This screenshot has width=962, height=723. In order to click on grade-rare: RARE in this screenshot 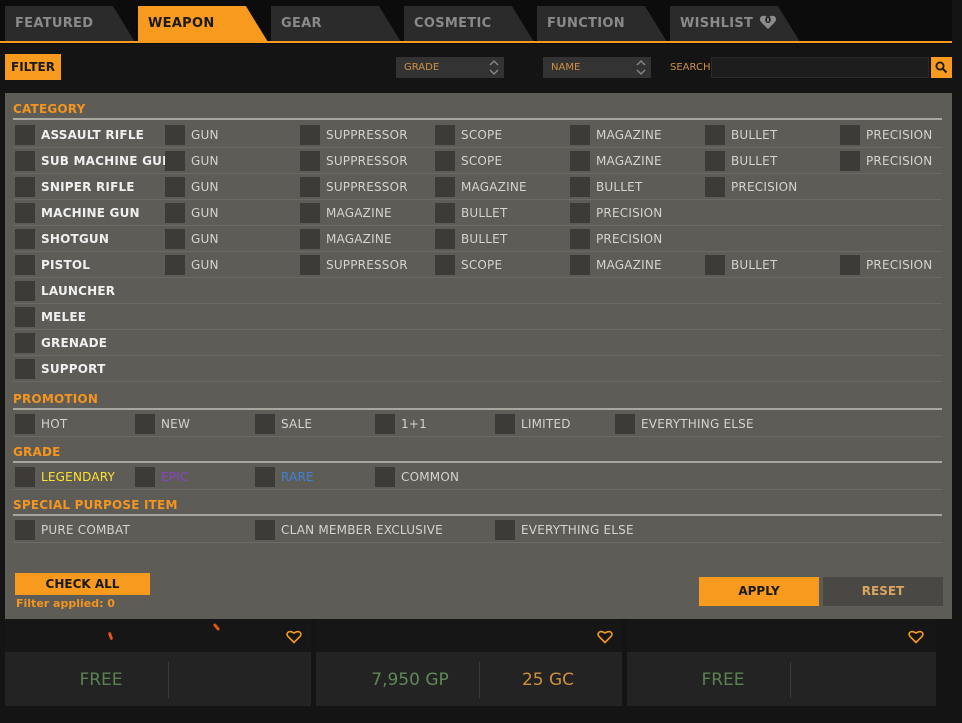, I will do `click(284, 477)`.